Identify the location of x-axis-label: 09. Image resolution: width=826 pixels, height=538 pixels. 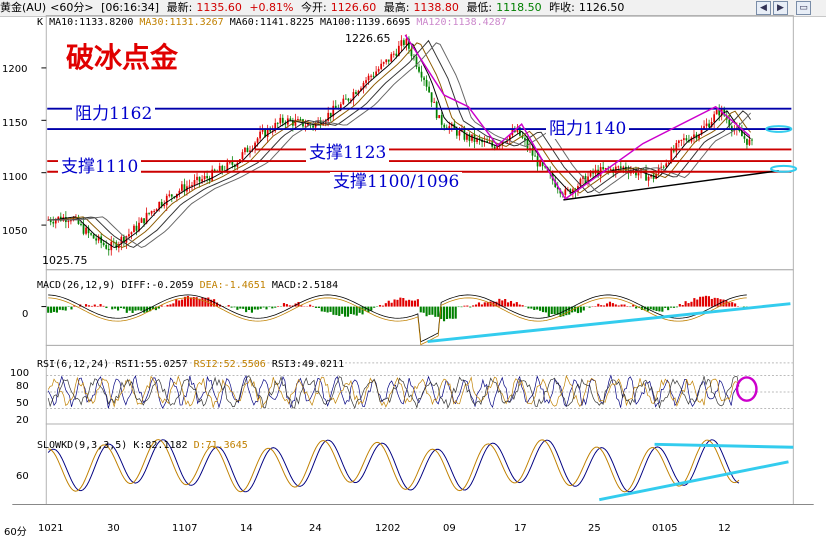
(449, 528).